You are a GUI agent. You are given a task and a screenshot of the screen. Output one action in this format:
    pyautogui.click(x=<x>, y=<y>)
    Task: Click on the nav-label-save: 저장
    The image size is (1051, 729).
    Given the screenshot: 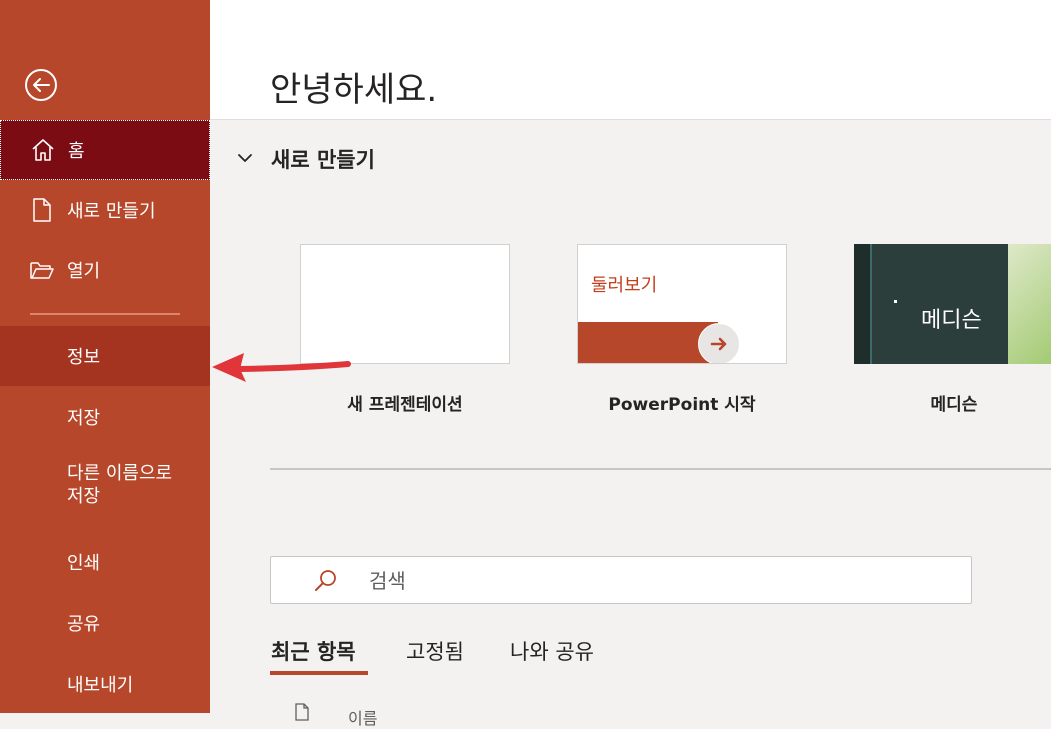 What is the action you would take?
    pyautogui.click(x=84, y=418)
    